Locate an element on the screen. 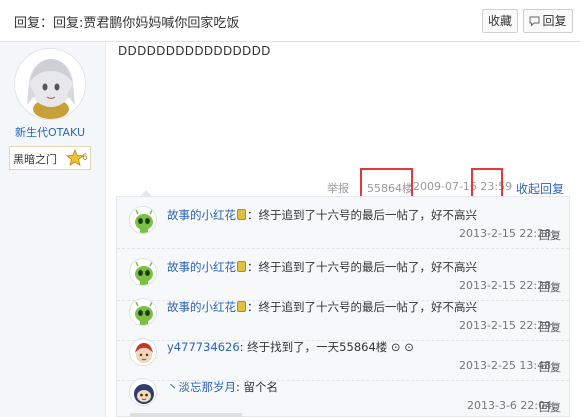  scroll-hint-bar is located at coordinates (186, 415).